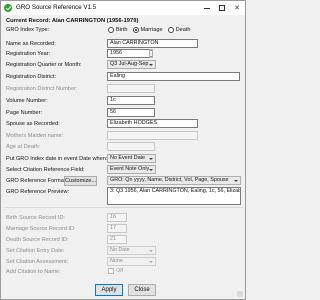 The image size is (320, 300). I want to click on add-citation-to-name-toggle: Off, so click(115, 271).